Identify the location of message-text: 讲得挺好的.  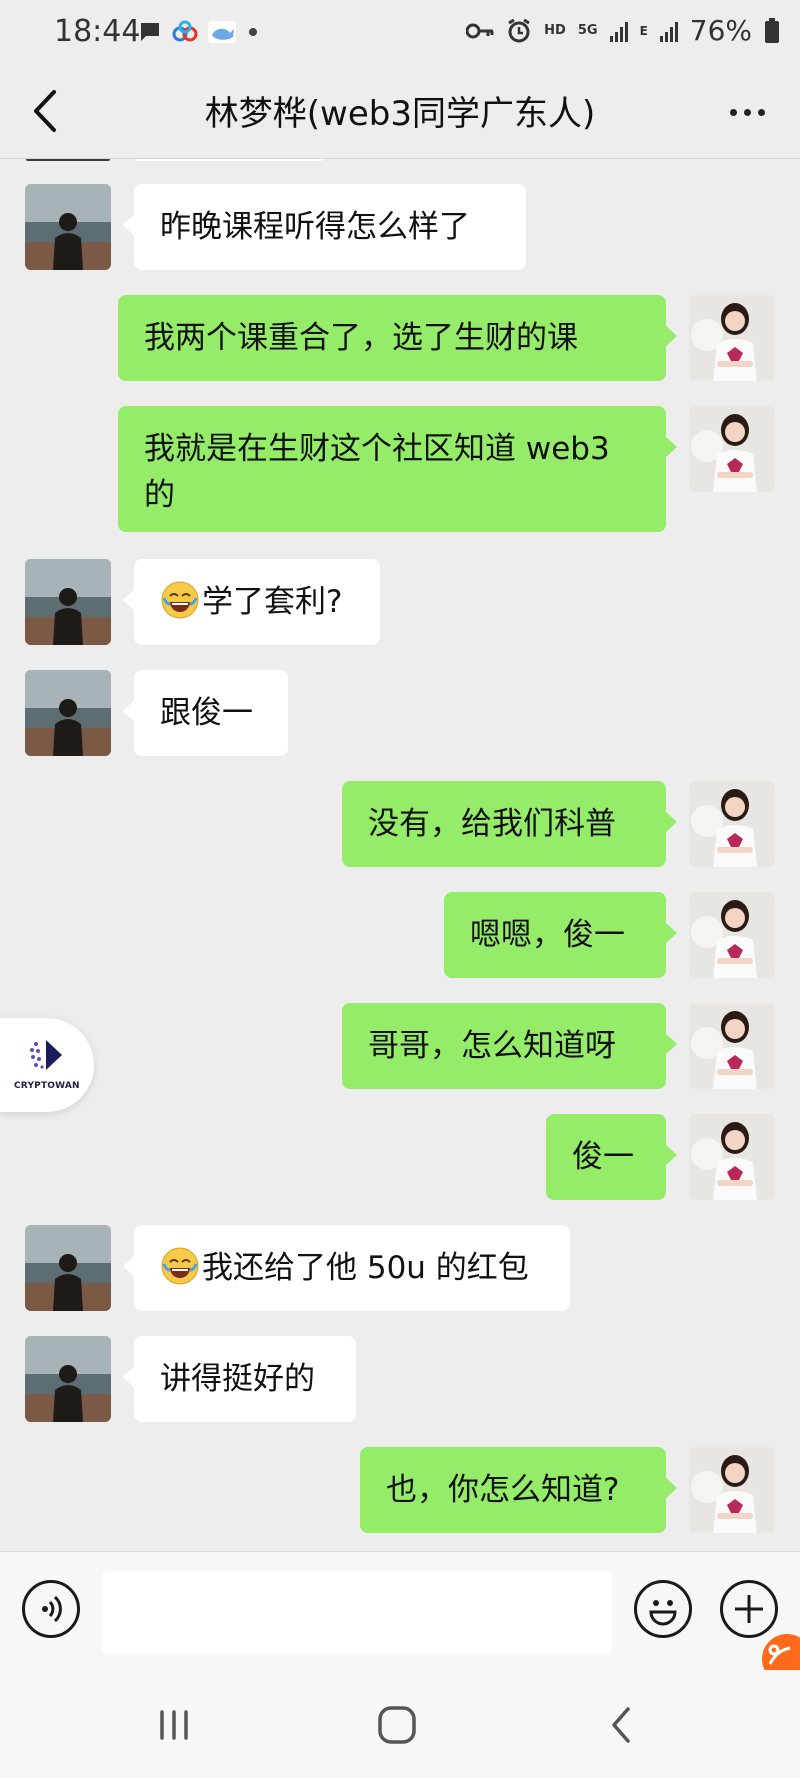
(237, 1379).